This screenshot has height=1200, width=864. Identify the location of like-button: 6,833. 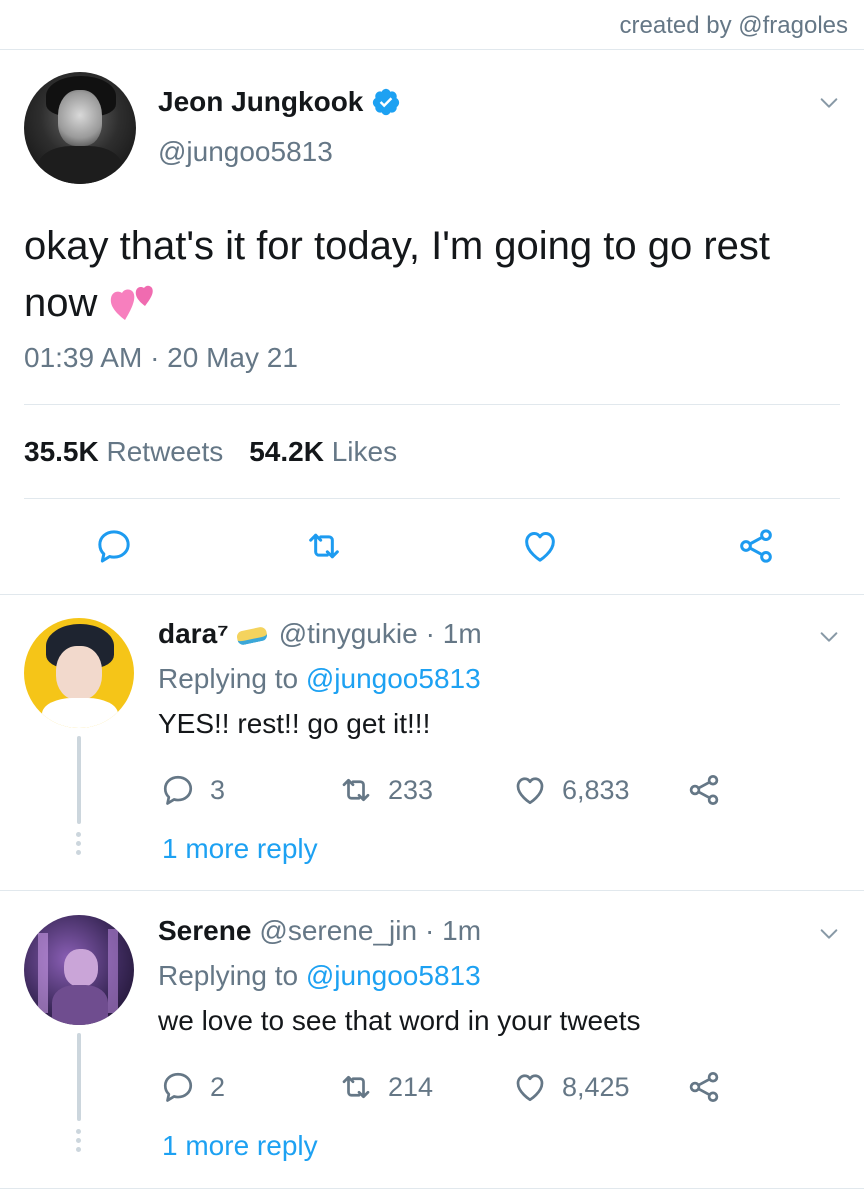
(571, 790).